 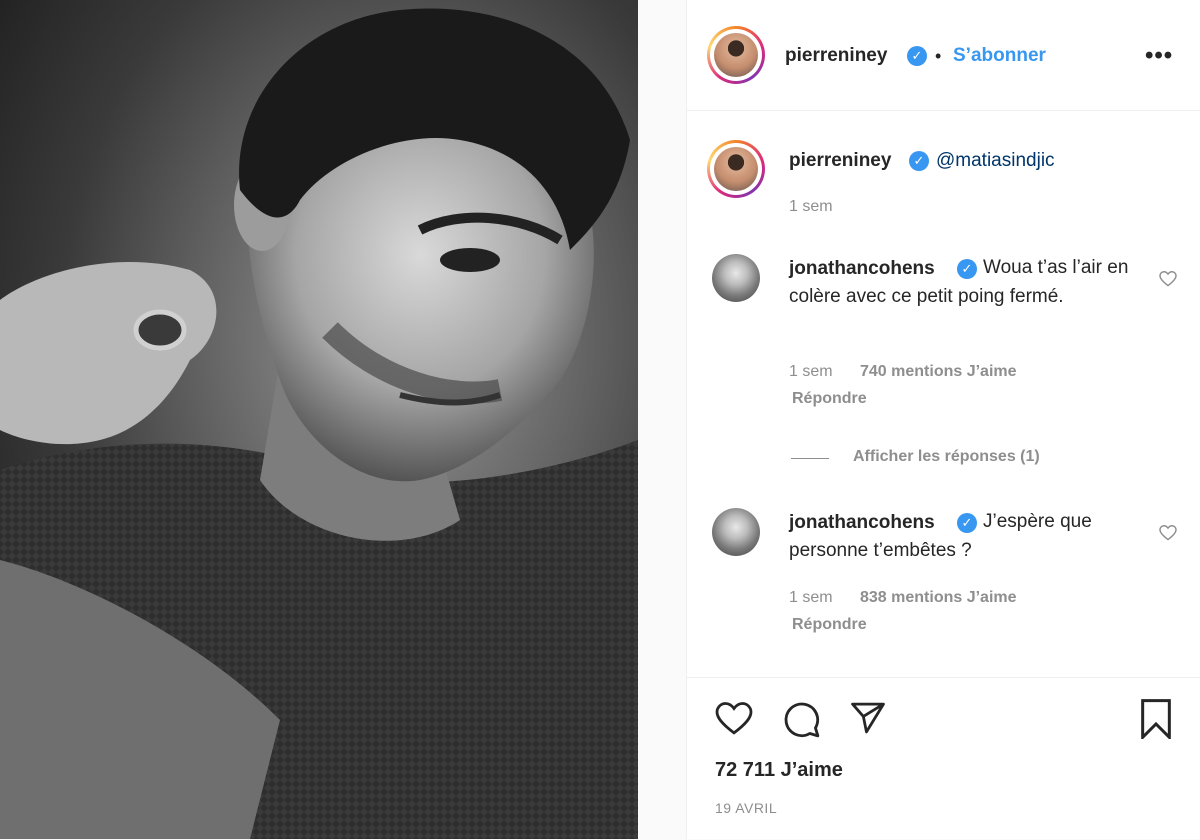 I want to click on comment-likes: 838 mentions J’aime, so click(x=938, y=598).